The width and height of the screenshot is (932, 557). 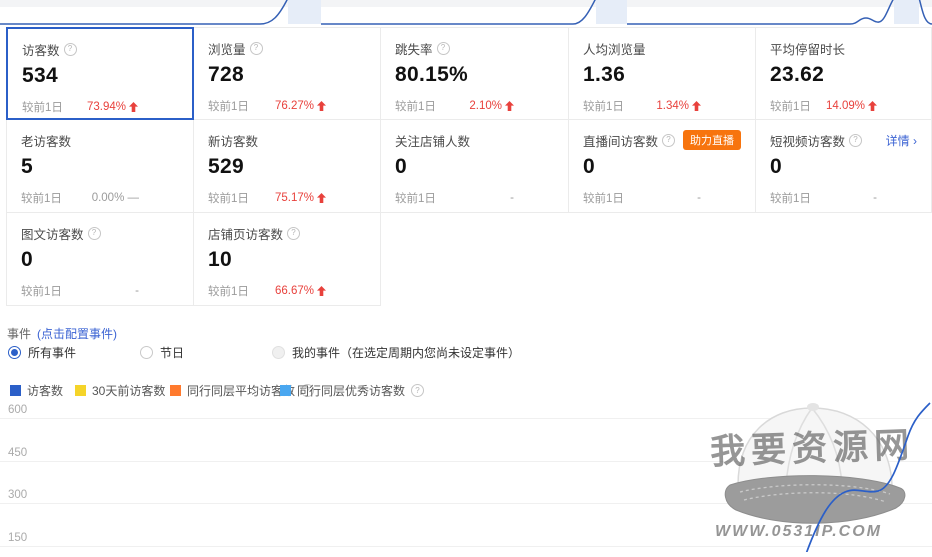 I want to click on event-section-header: 事件 (点击配置事件), so click(x=62, y=333).